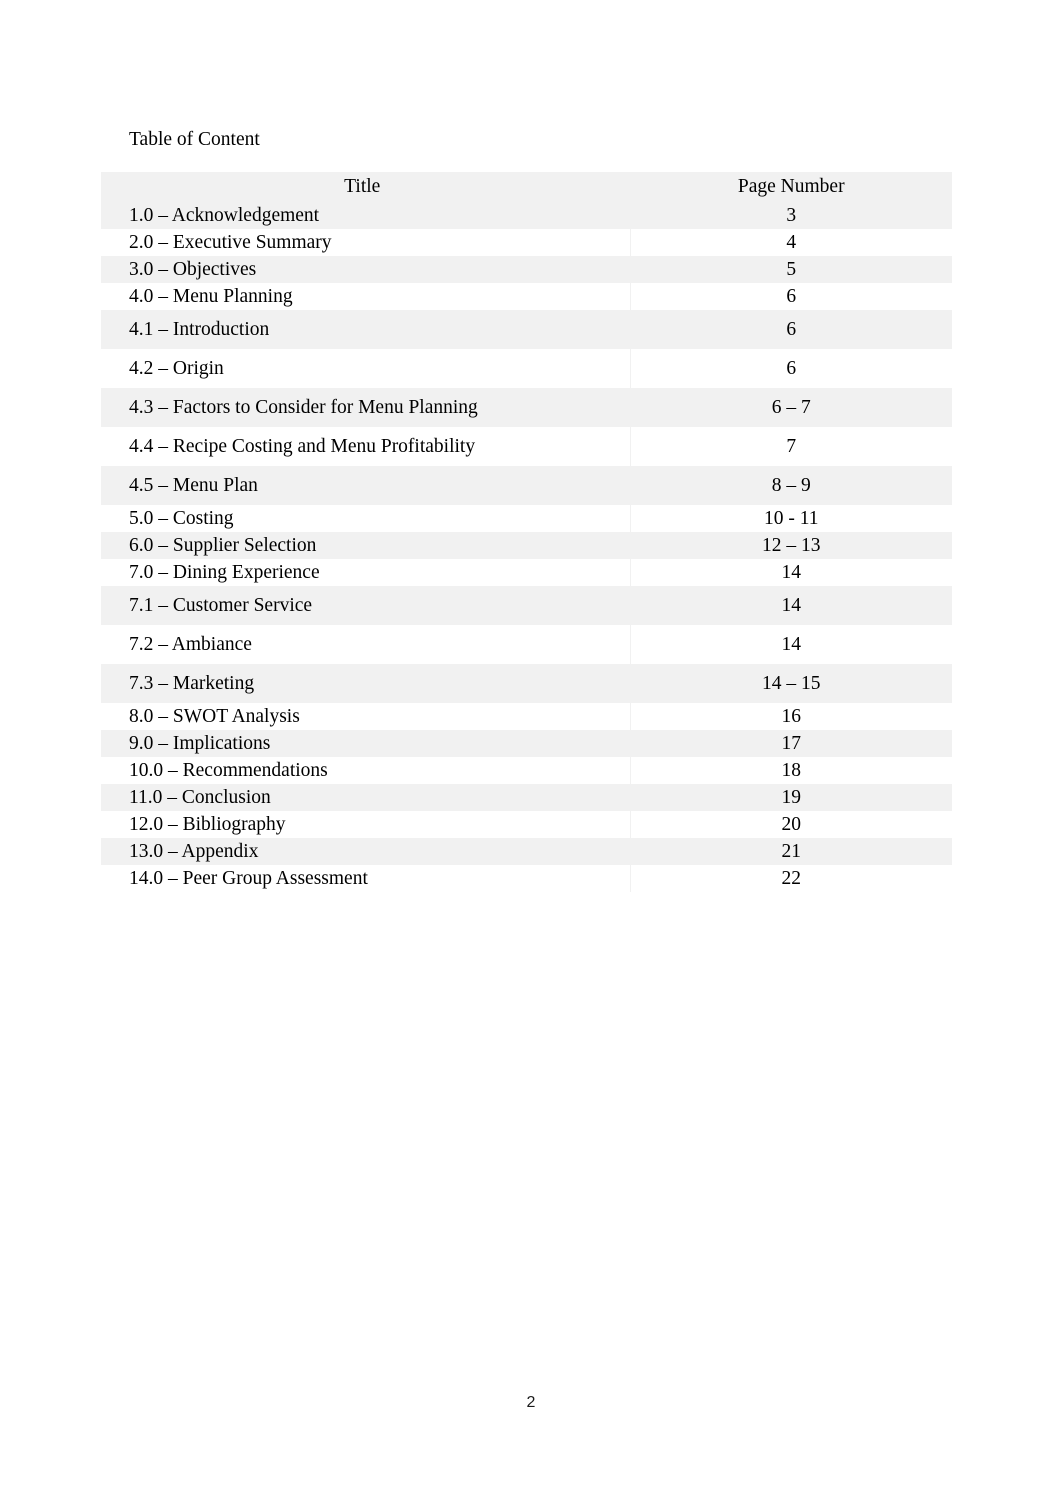 This screenshot has width=1062, height=1506. What do you see at coordinates (366, 572) in the screenshot?
I see `toc-entry-title: 7.0 – Dining Experience` at bounding box center [366, 572].